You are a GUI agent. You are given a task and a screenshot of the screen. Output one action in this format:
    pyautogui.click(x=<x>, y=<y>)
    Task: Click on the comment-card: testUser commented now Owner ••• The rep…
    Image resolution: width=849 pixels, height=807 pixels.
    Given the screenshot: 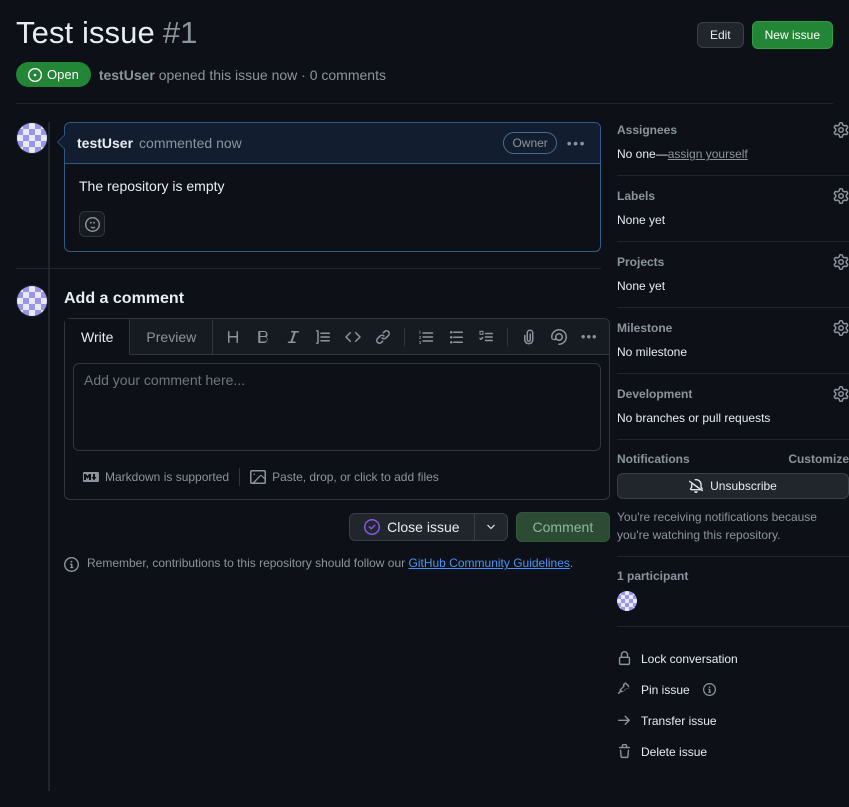 What is the action you would take?
    pyautogui.click(x=329, y=187)
    